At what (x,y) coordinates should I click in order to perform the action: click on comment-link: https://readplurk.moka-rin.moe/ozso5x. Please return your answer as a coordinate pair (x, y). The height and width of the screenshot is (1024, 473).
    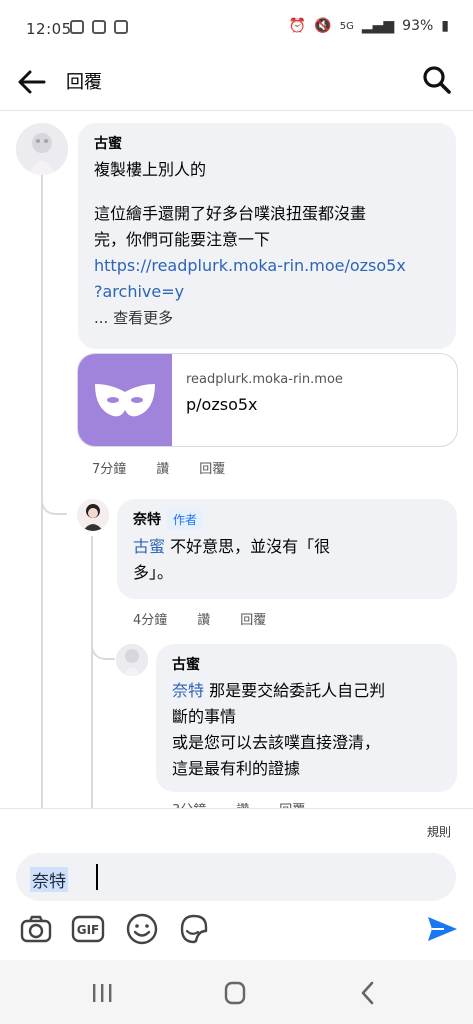
    Looking at the image, I should click on (267, 266).